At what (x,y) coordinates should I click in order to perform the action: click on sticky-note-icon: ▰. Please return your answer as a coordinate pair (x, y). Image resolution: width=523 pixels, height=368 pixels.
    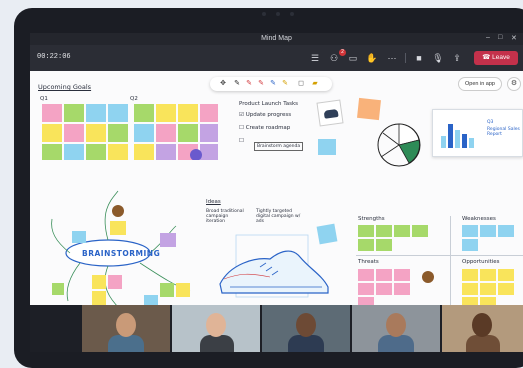
    Looking at the image, I should click on (315, 84).